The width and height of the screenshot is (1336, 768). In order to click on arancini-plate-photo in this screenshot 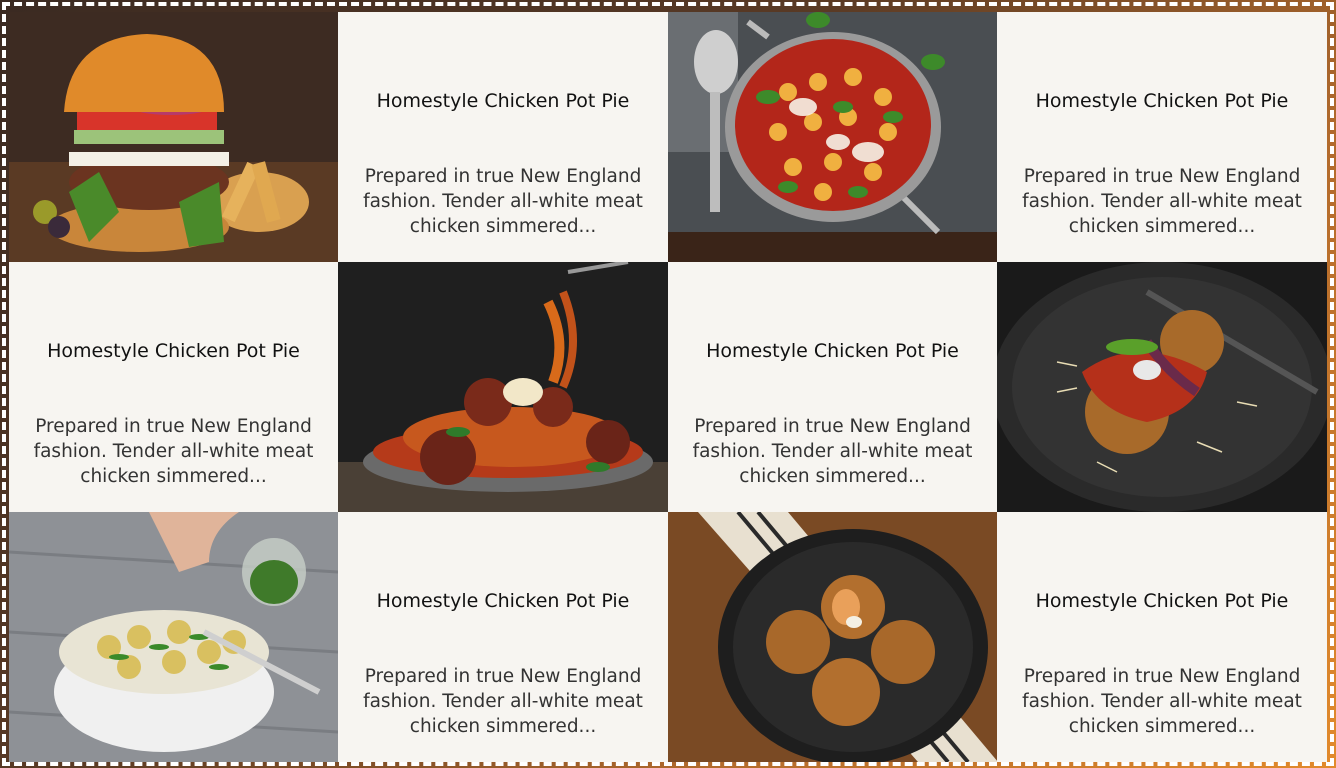, I will do `click(1162, 387)`.